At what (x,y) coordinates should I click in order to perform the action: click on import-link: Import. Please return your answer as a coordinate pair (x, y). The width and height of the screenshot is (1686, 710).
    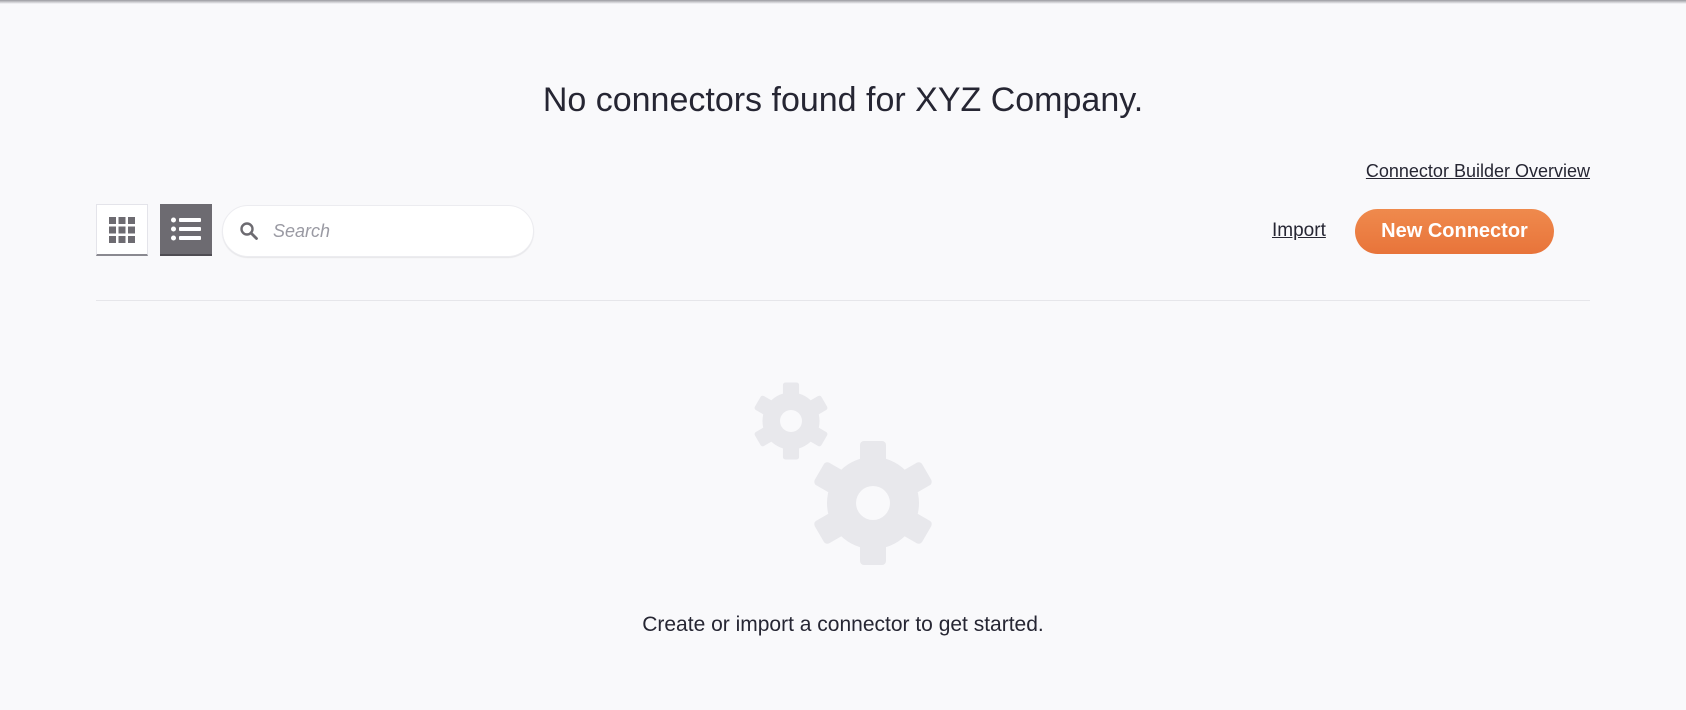
    Looking at the image, I should click on (1299, 231).